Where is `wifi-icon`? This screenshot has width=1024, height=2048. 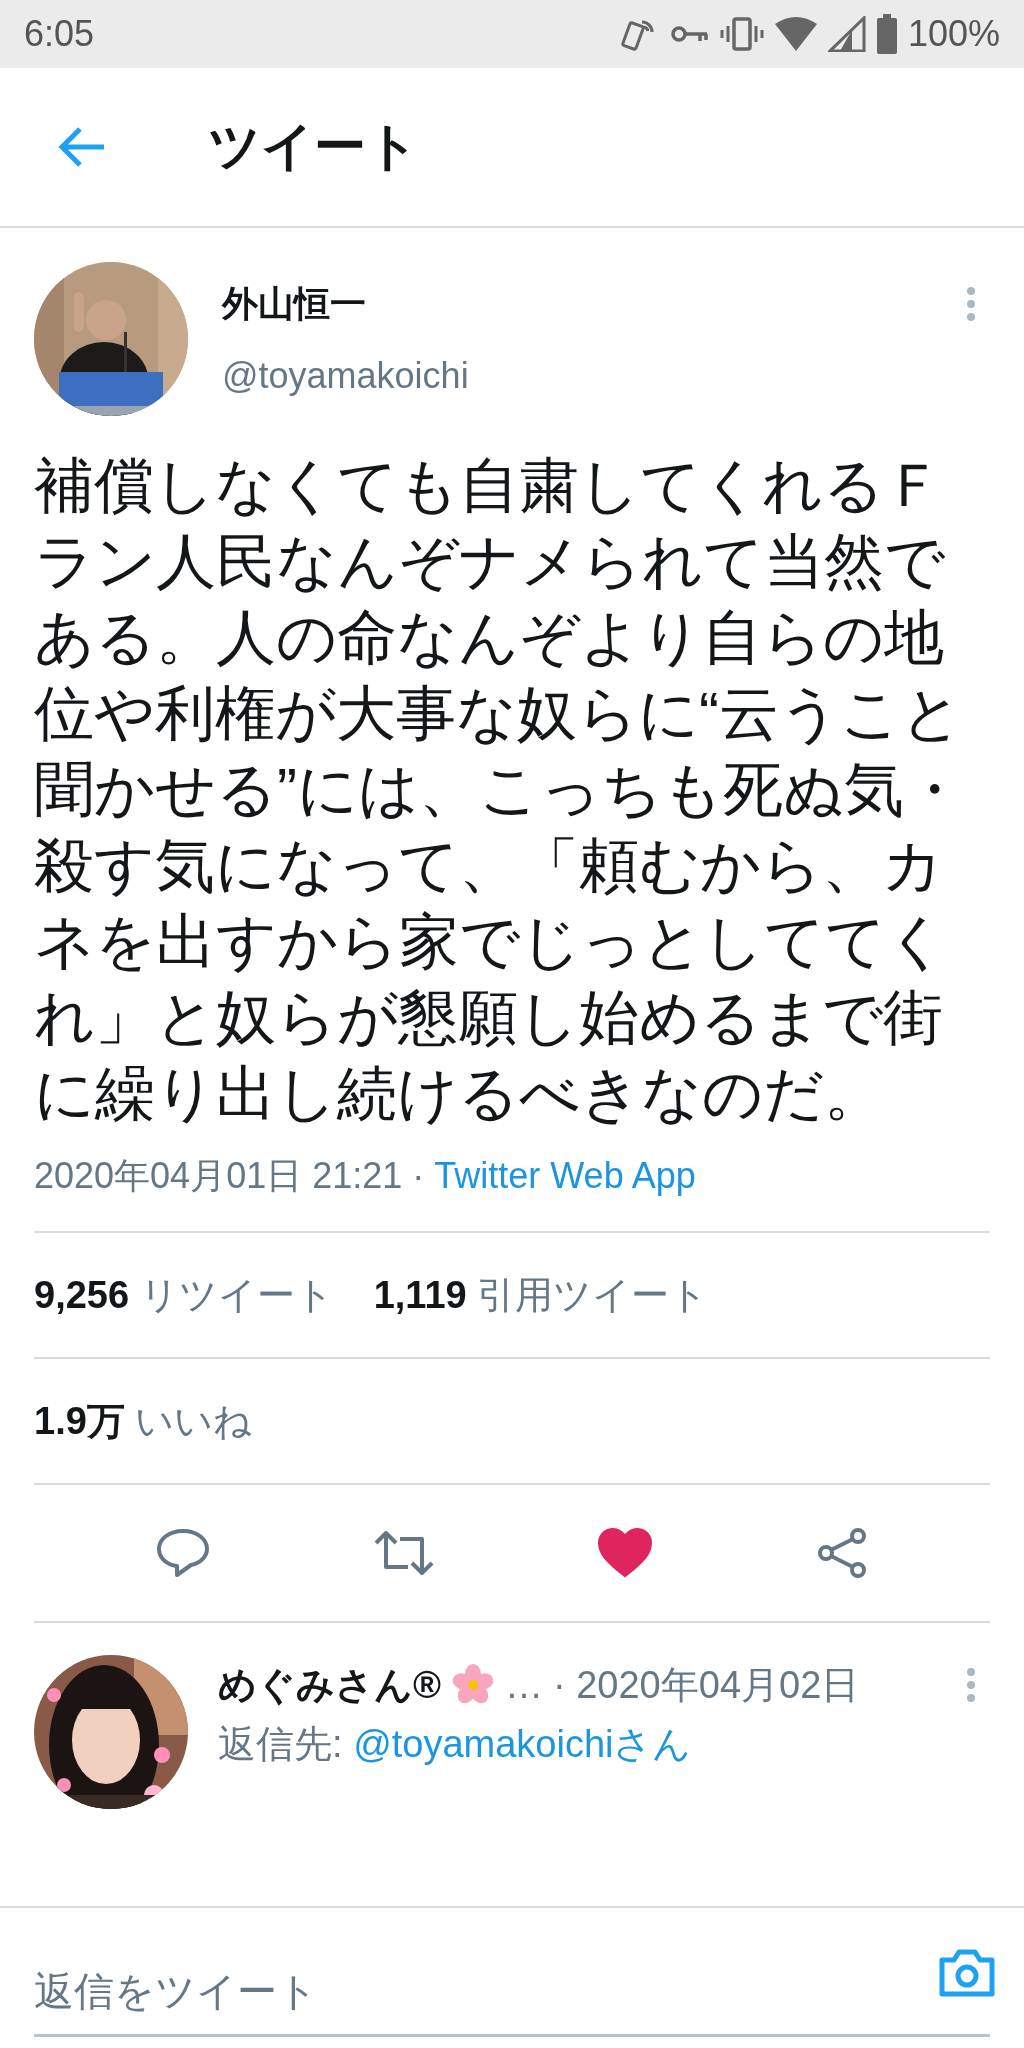 wifi-icon is located at coordinates (795, 34).